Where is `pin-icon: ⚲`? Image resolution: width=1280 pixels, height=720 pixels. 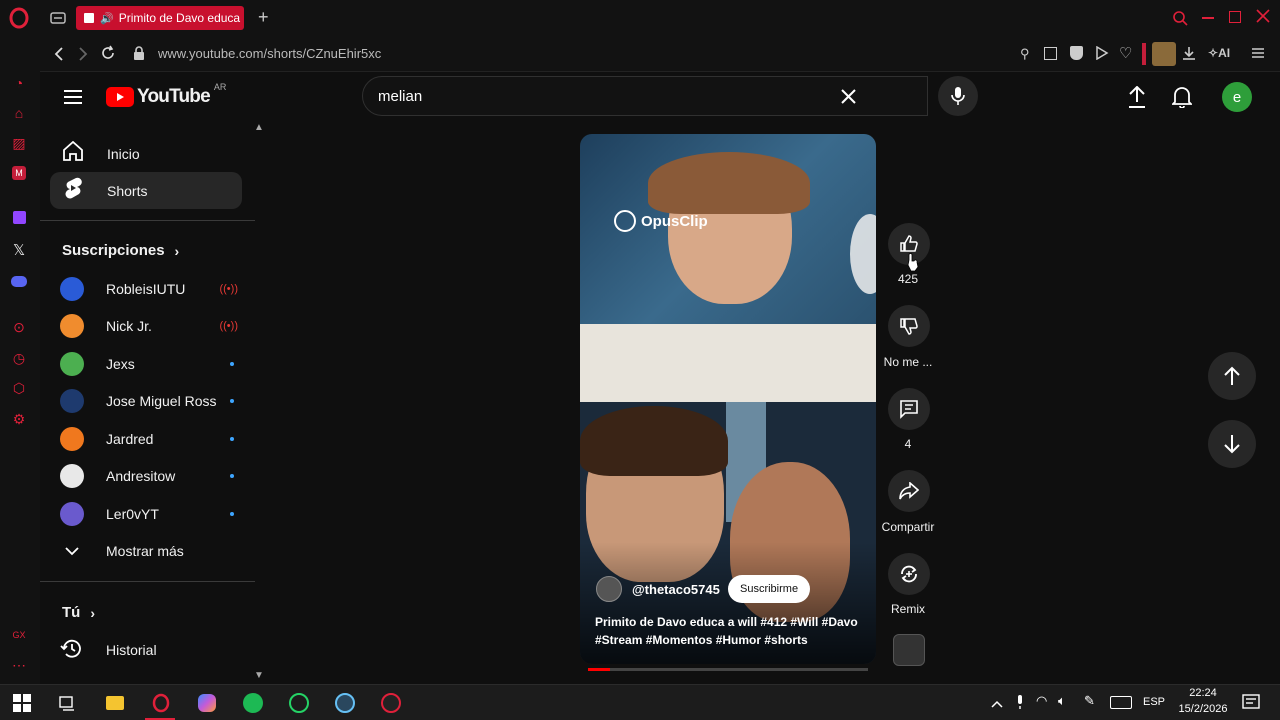 pin-icon: ⚲ is located at coordinates (1025, 54).